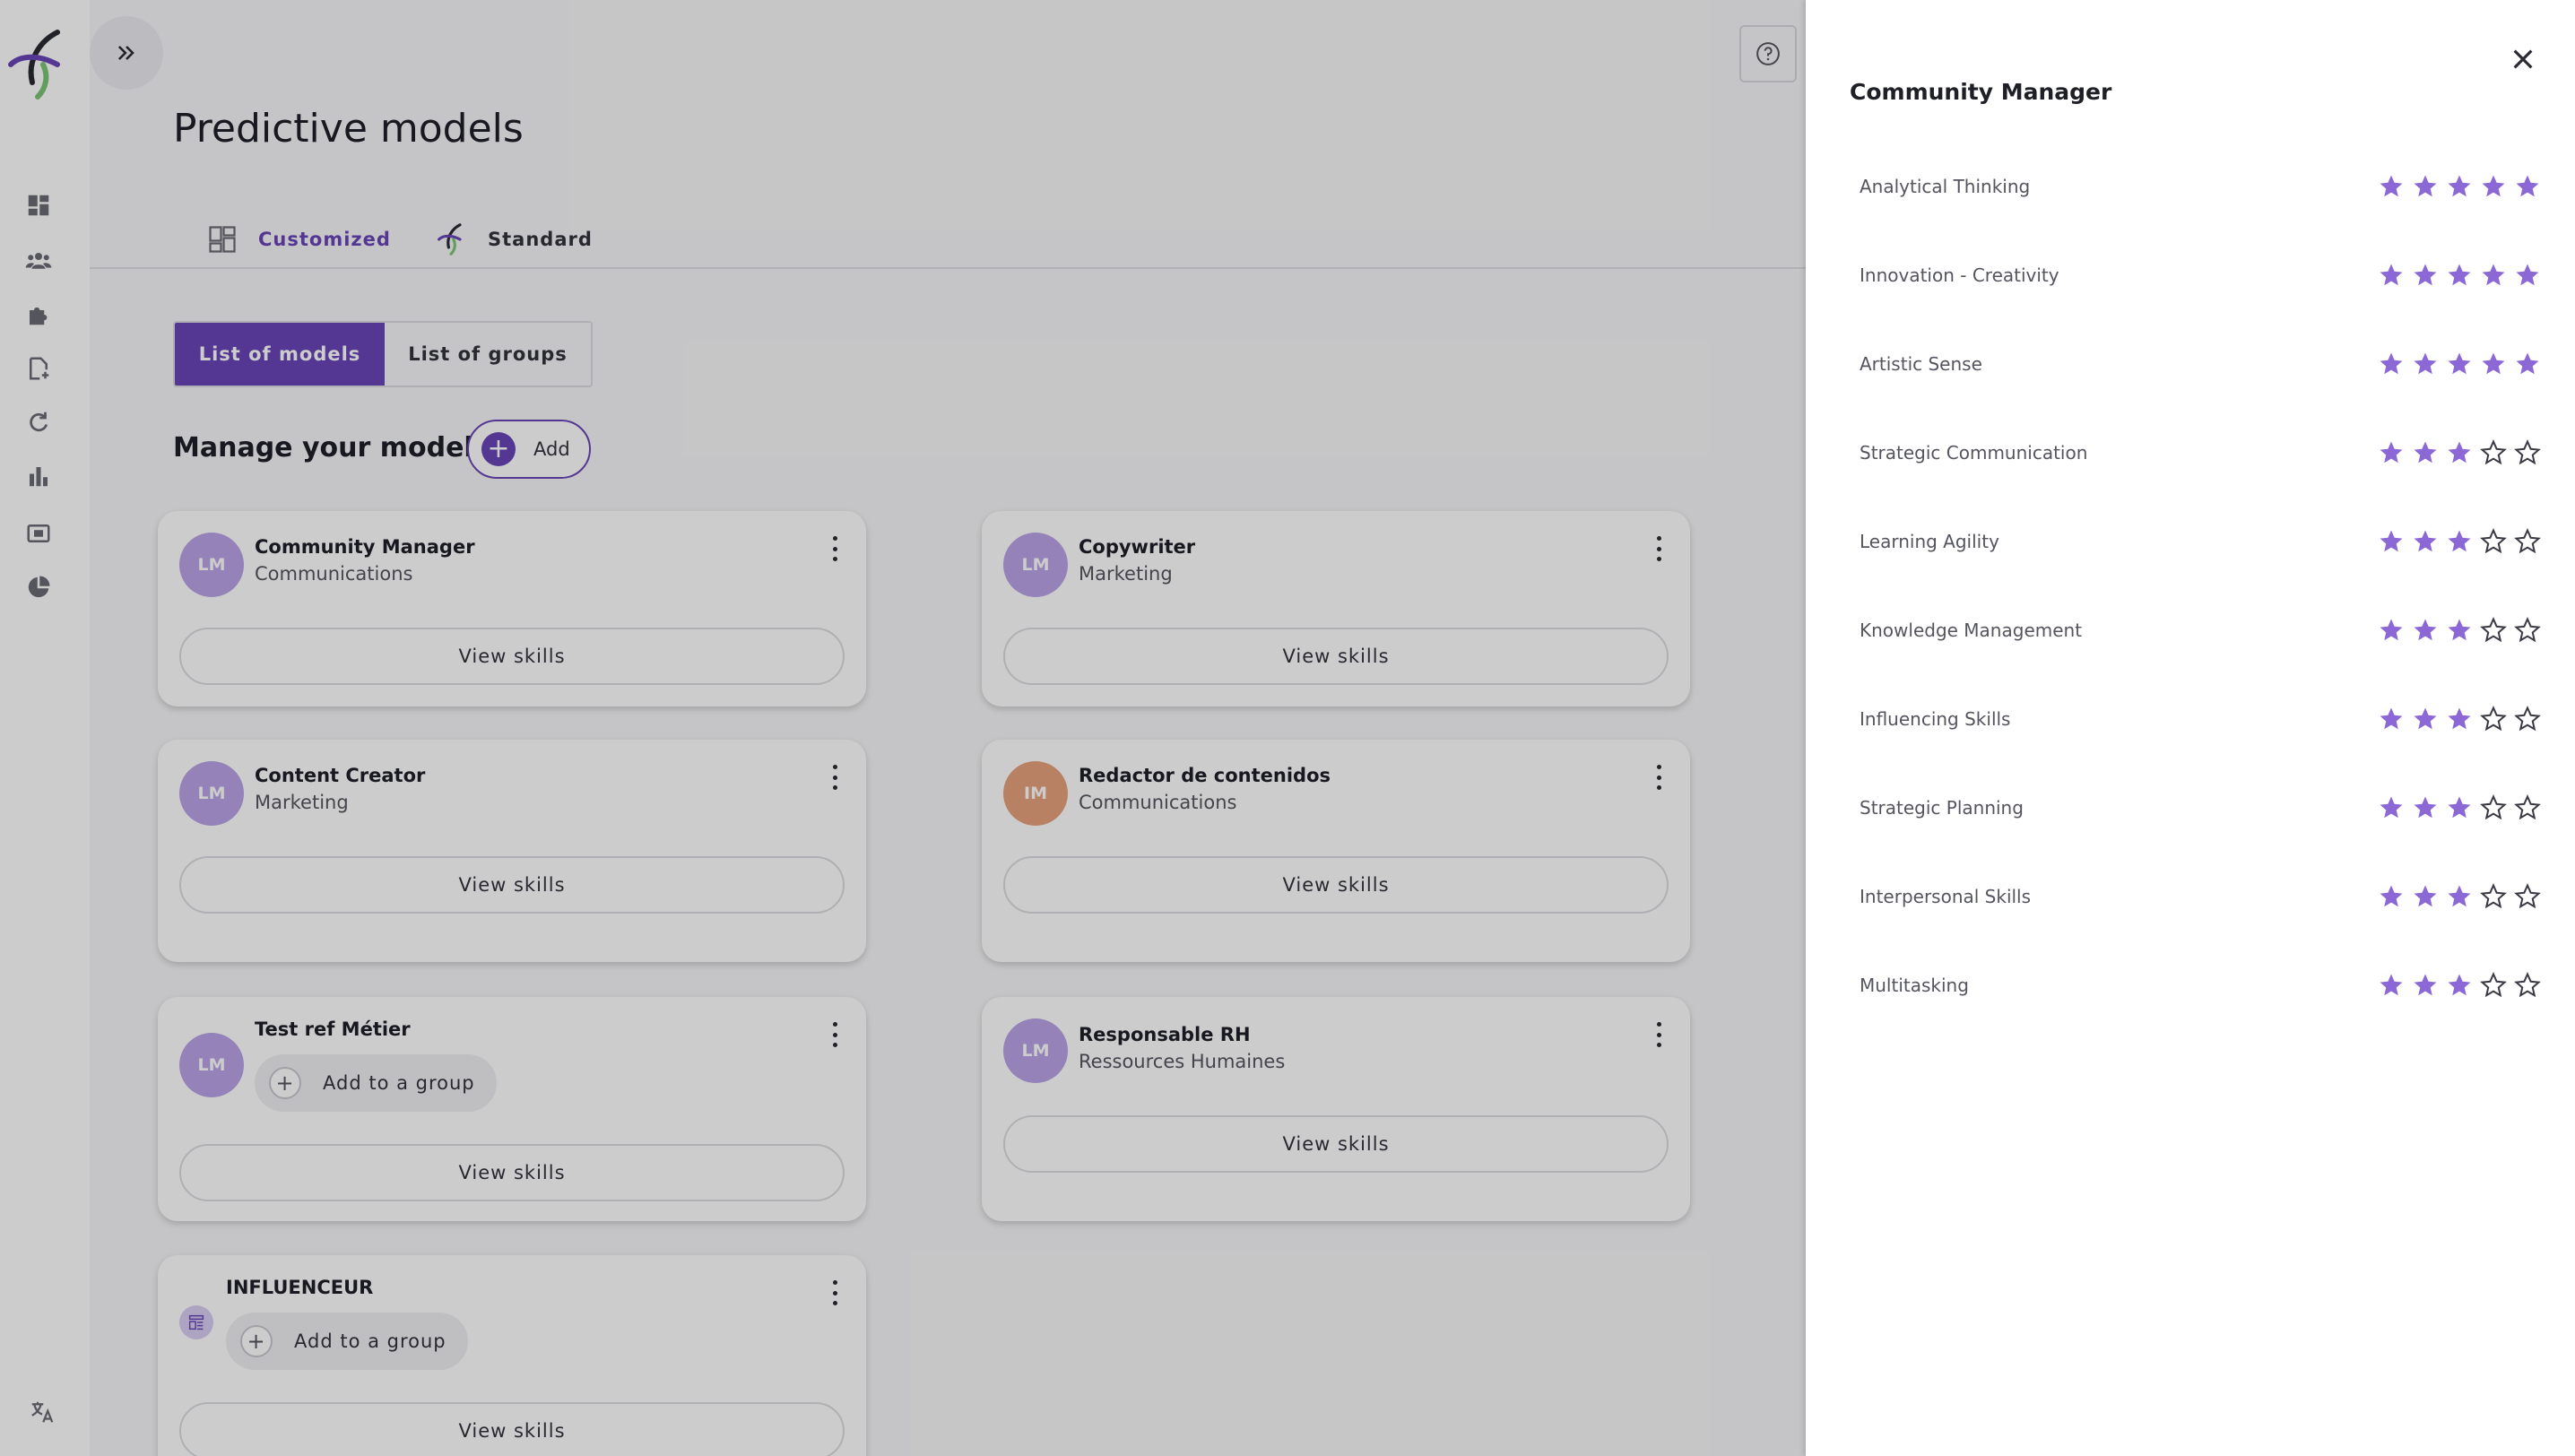  What do you see at coordinates (1914, 986) in the screenshot?
I see `skill-name: Multitasking` at bounding box center [1914, 986].